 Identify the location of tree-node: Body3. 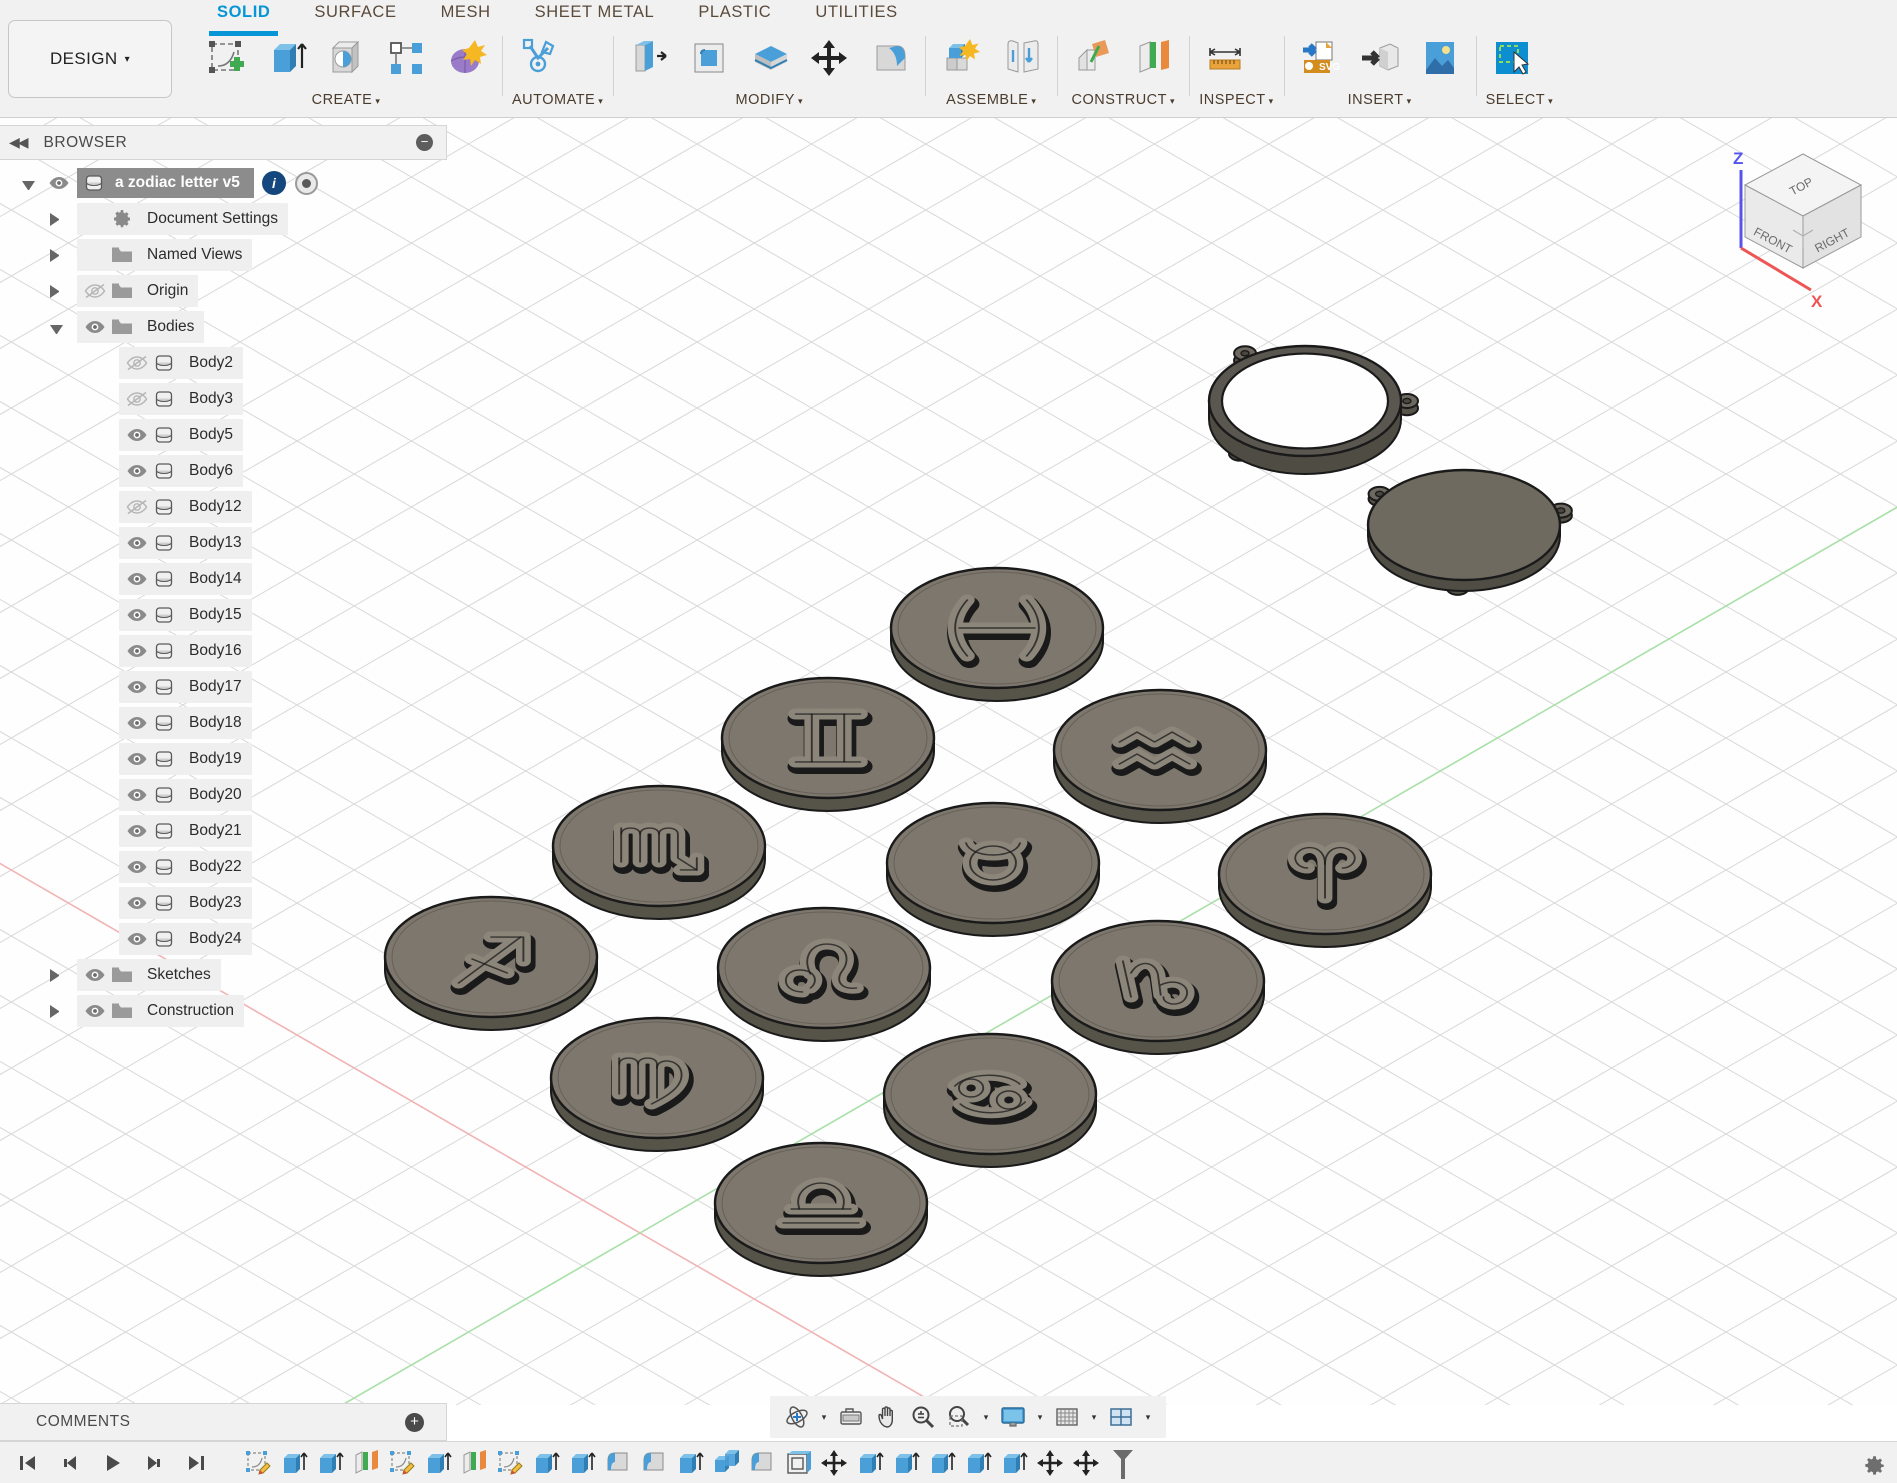
(181, 399).